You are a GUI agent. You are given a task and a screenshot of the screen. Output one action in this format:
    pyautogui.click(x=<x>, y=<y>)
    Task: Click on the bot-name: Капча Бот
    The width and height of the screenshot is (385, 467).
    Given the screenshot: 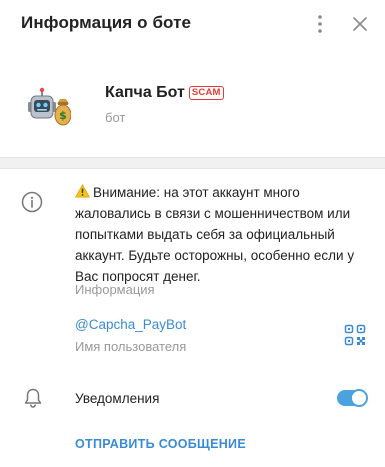 What is the action you would take?
    pyautogui.click(x=145, y=92)
    